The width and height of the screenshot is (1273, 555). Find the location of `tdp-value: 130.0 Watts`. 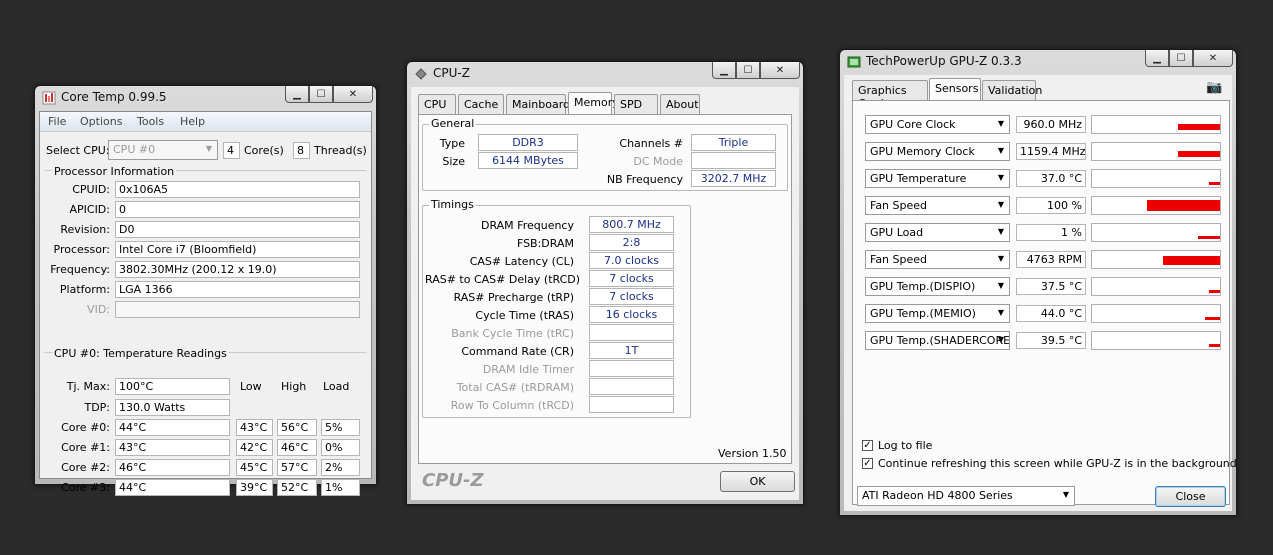

tdp-value: 130.0 Watts is located at coordinates (172, 407).